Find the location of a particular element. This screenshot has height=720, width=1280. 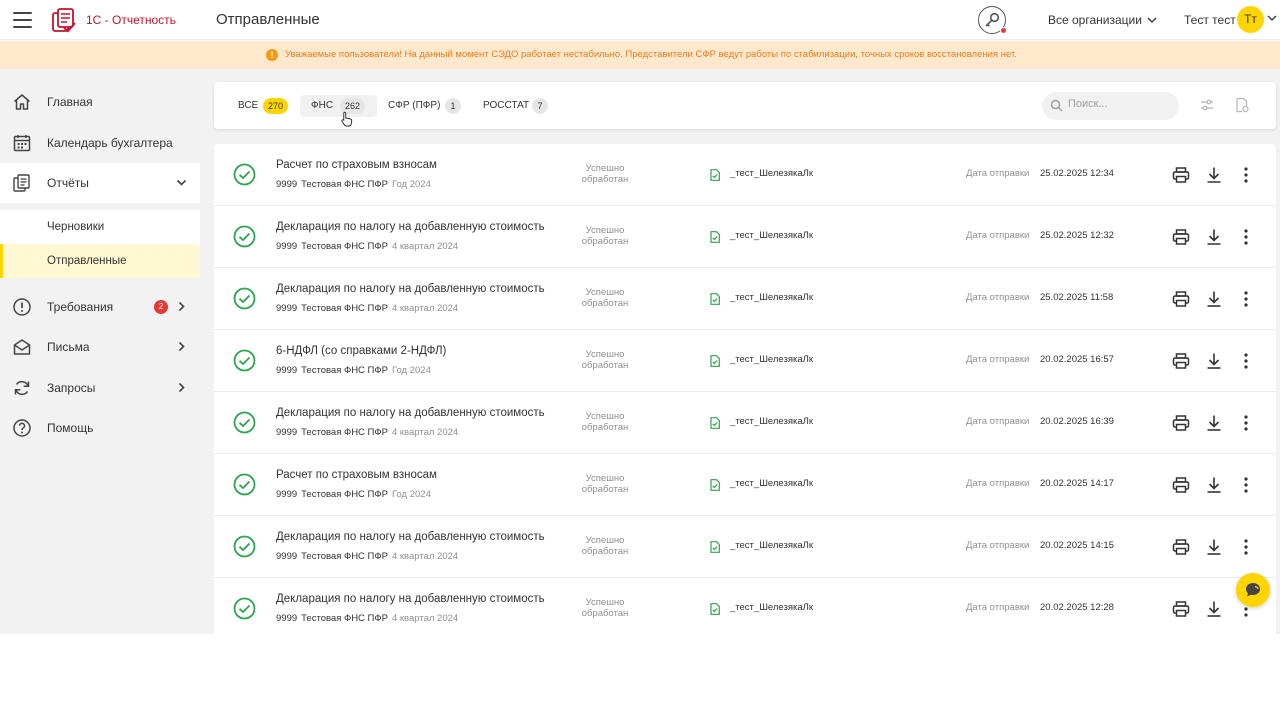

sidebar-subitem-drafts: Черновики is located at coordinates (100, 227).